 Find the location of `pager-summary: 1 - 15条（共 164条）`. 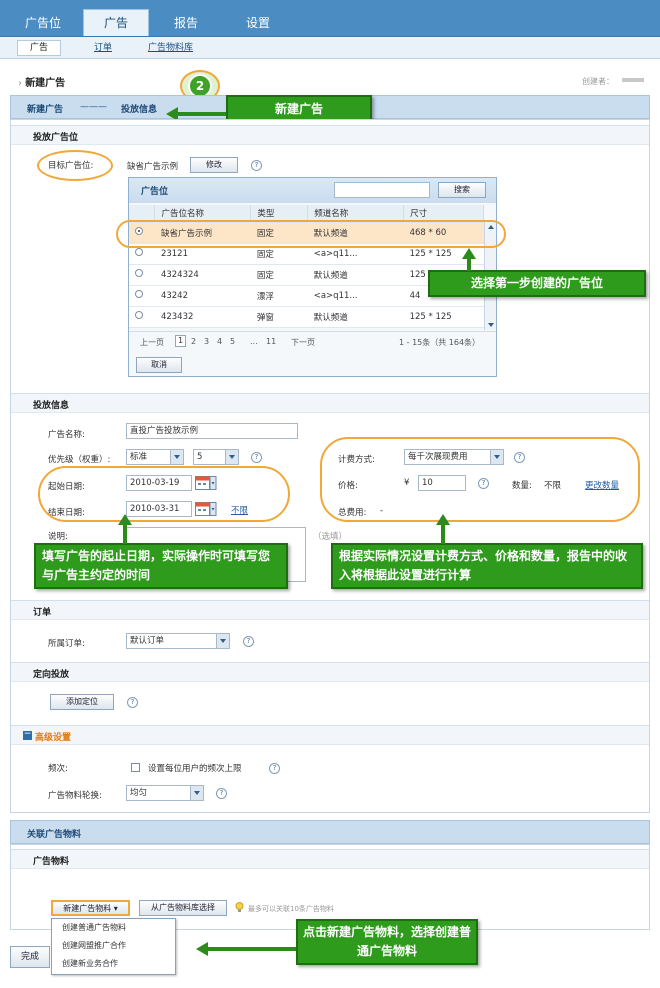

pager-summary: 1 - 15条（共 164条） is located at coordinates (440, 342).